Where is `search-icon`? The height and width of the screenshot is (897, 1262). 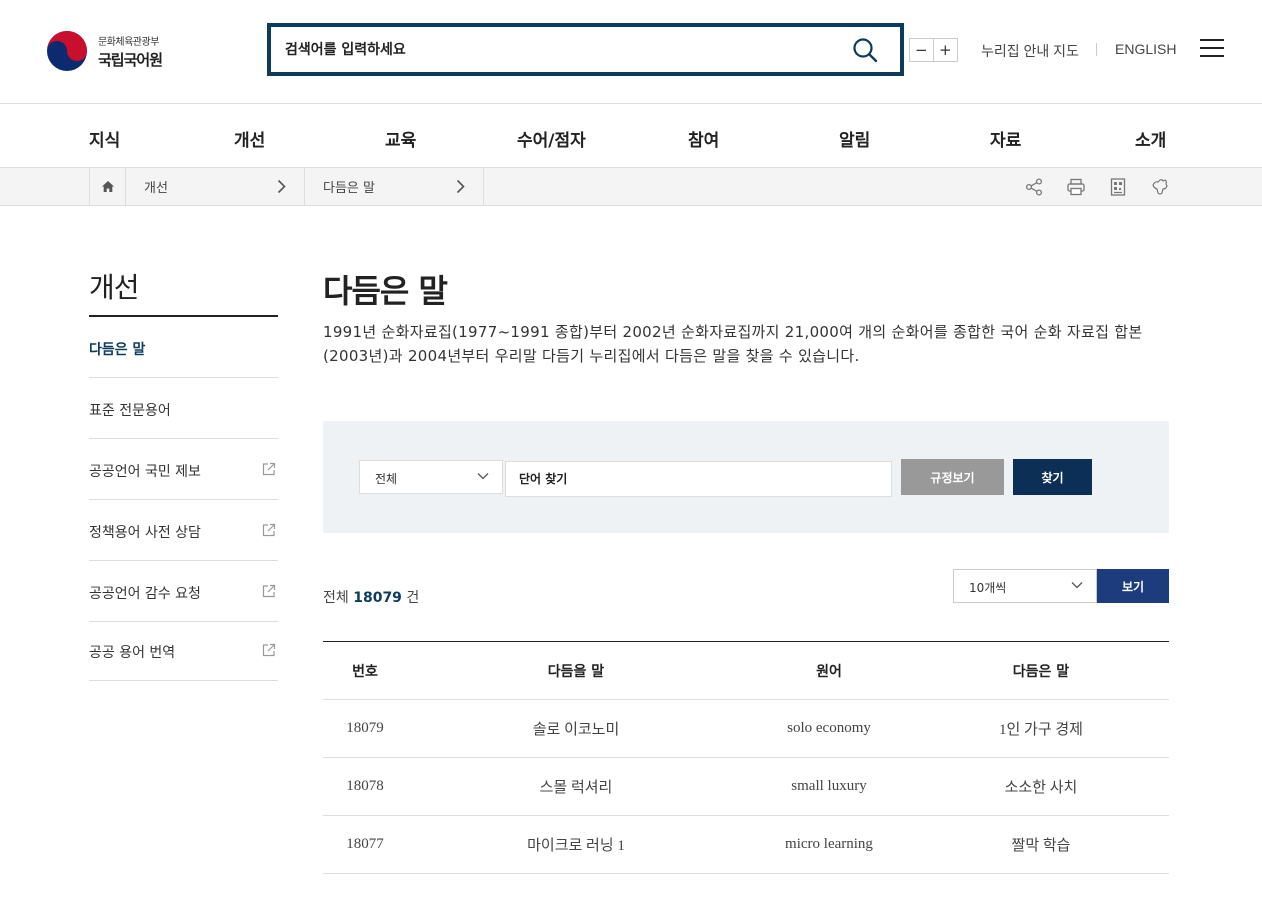
search-icon is located at coordinates (865, 50).